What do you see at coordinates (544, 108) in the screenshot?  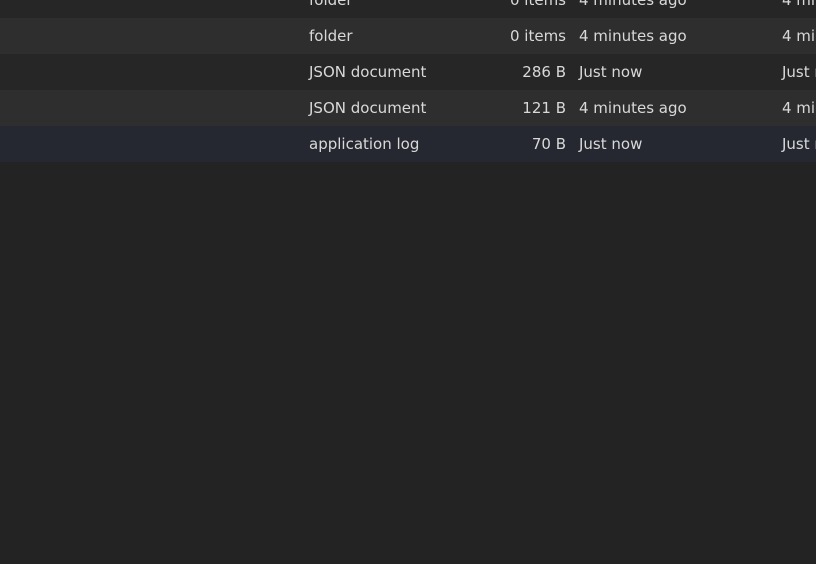 I see `file-size: 121 B` at bounding box center [544, 108].